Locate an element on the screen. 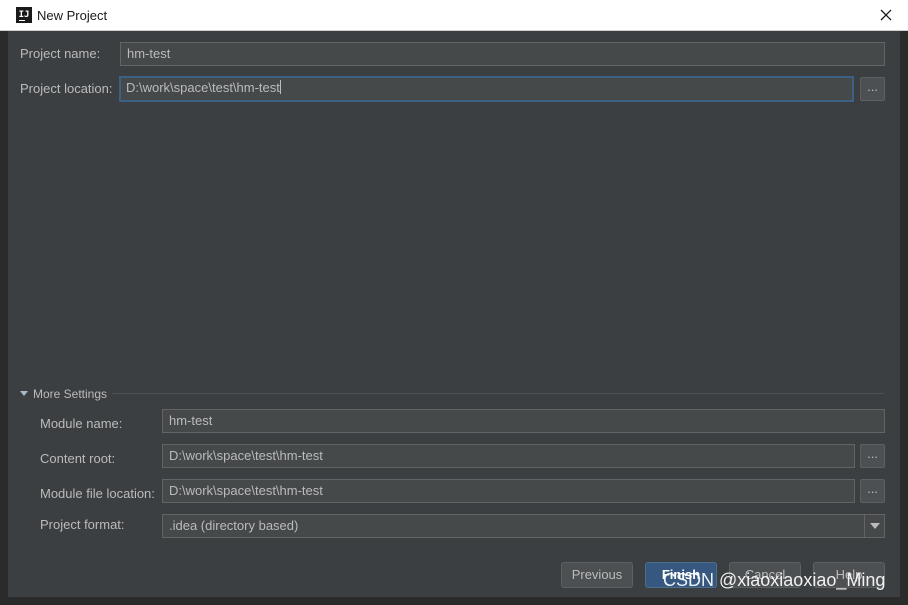 This screenshot has width=908, height=605. module-name-label: Module name: is located at coordinates (81, 423).